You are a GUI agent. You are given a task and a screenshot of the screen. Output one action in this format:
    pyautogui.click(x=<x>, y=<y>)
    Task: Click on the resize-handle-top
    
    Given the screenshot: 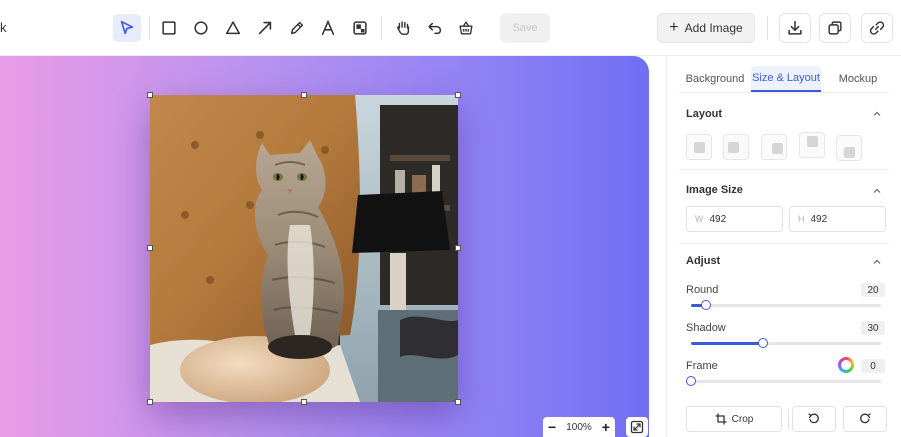 What is the action you would take?
    pyautogui.click(x=304, y=95)
    